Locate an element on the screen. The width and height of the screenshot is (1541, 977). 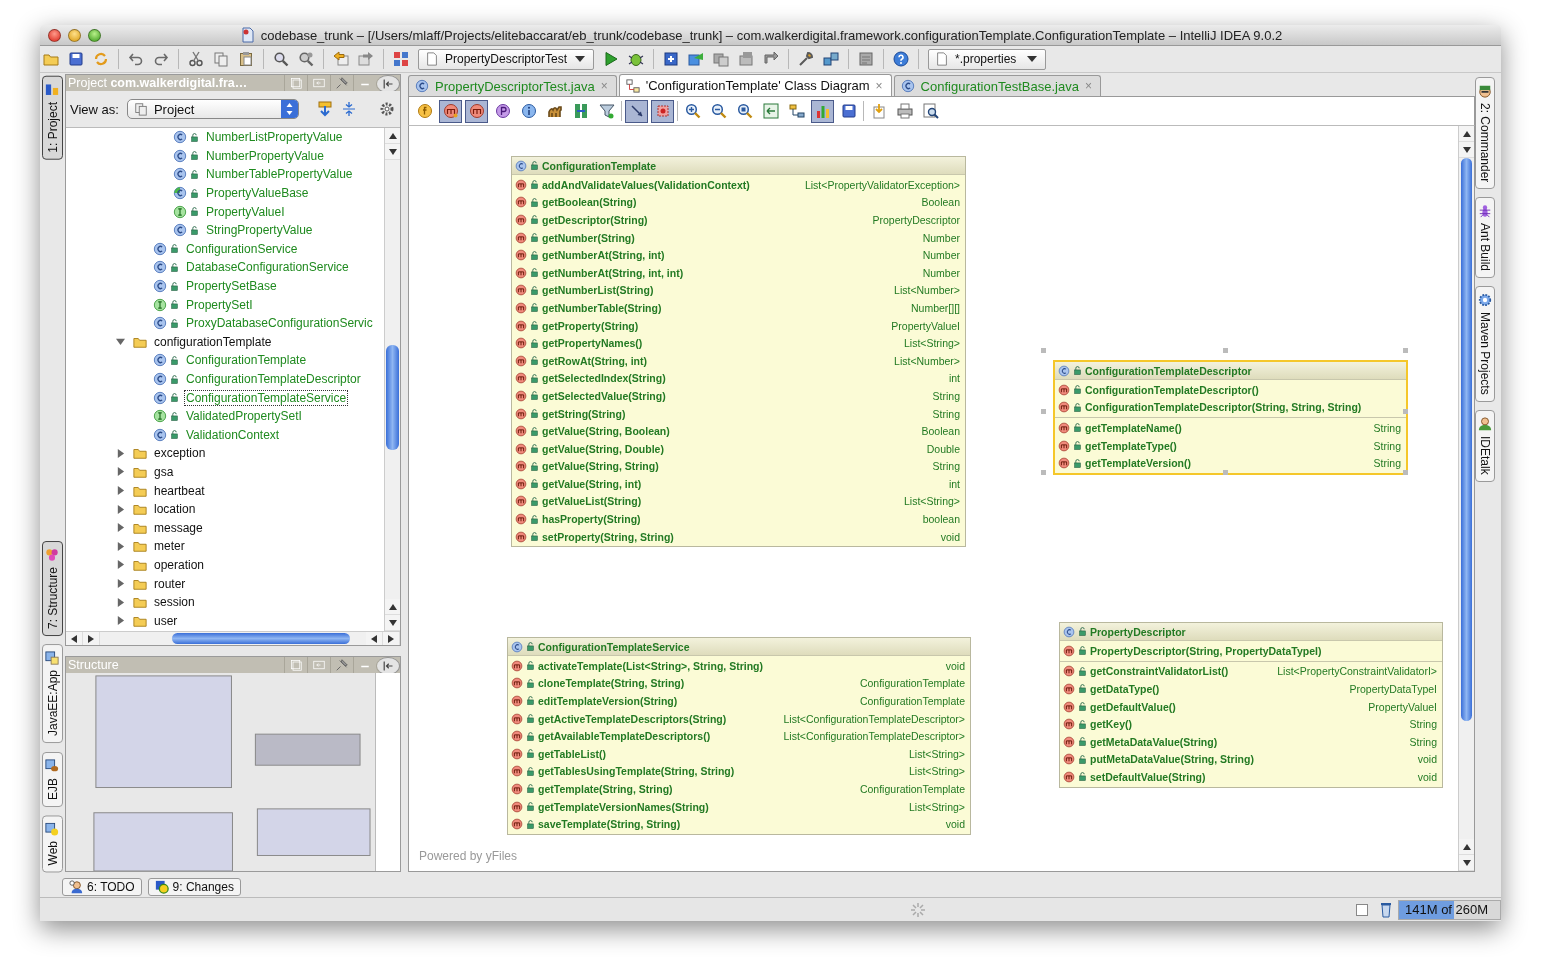
structure-icon is located at coordinates (831, 59).